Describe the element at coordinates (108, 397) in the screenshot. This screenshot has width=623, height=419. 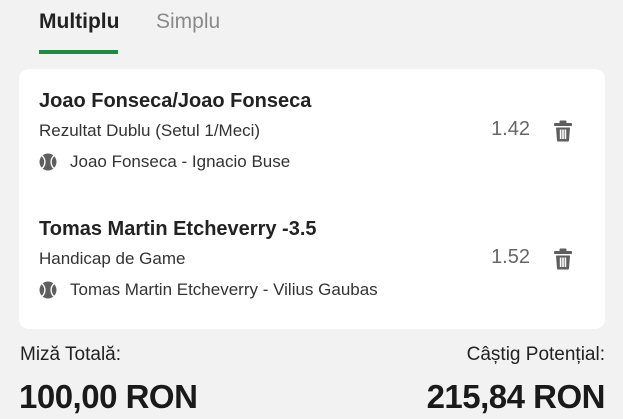
I see `total-stake-value: 100,00 RON` at that location.